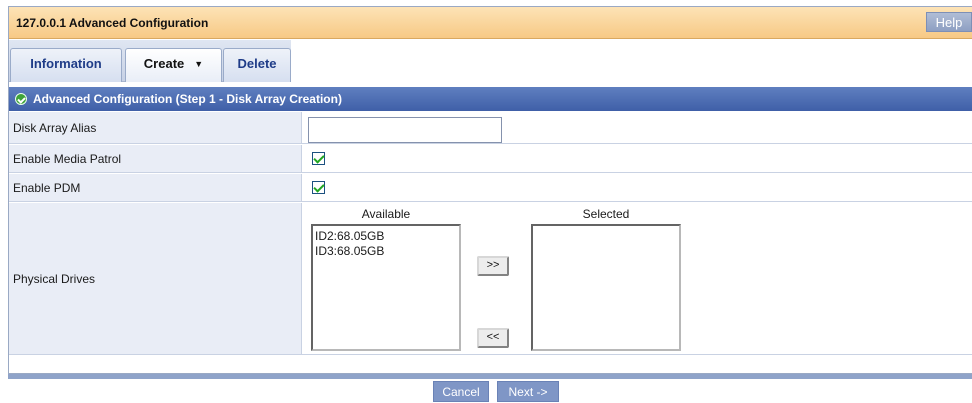 This screenshot has width=972, height=403. What do you see at coordinates (155, 187) in the screenshot?
I see `pdm-label: Enable PDM` at bounding box center [155, 187].